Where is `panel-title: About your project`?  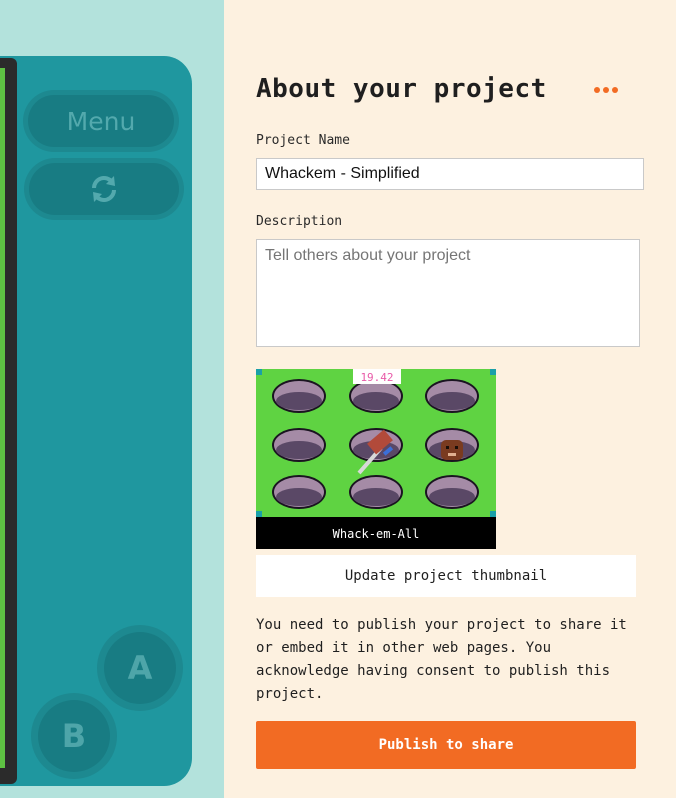
panel-title: About your project is located at coordinates (401, 89).